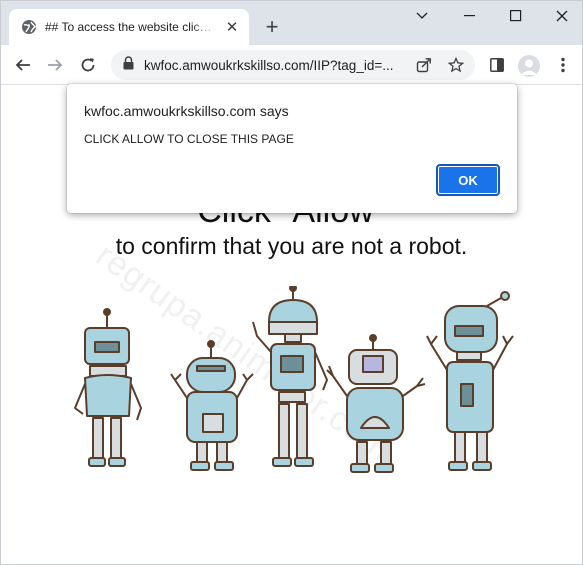 This screenshot has width=583, height=565. I want to click on tab-close-icon: ✕, so click(232, 27).